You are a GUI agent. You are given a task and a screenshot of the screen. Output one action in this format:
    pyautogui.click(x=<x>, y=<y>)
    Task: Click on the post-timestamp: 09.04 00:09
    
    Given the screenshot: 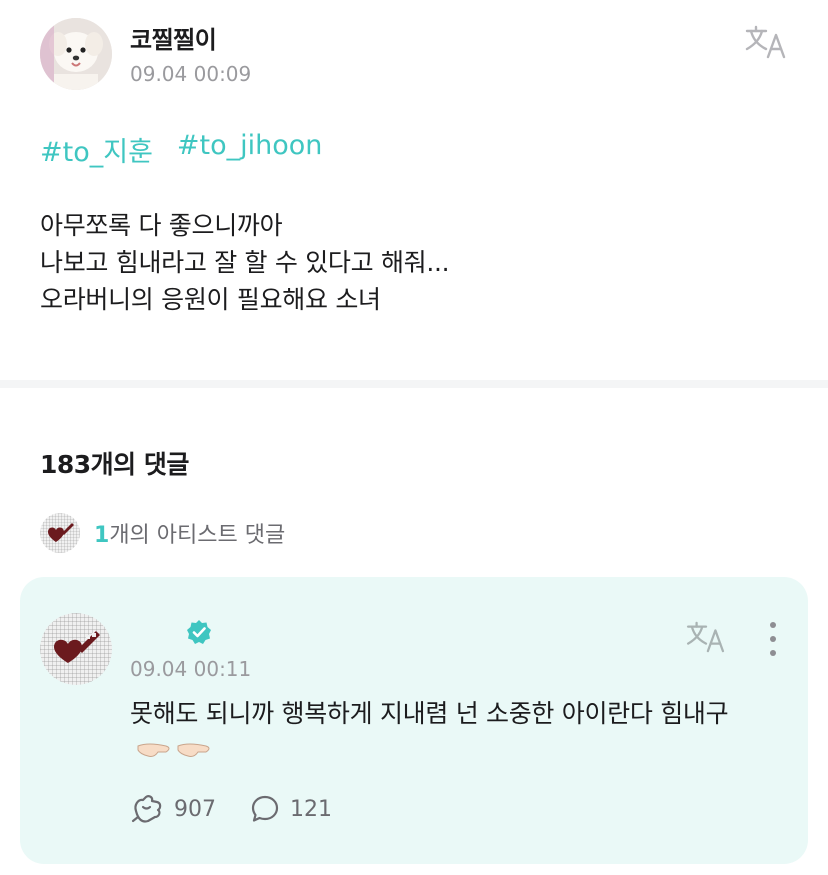 What is the action you would take?
    pyautogui.click(x=191, y=74)
    